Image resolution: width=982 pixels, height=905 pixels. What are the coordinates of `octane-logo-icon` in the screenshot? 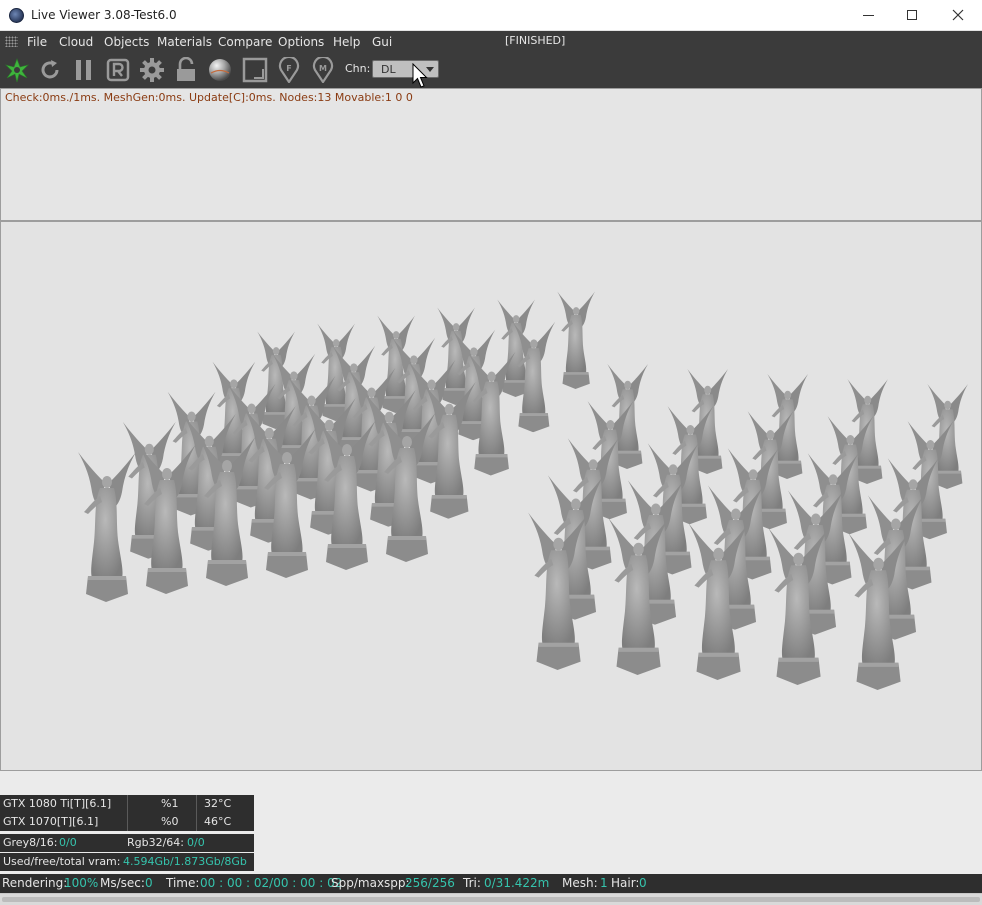 It's located at (17, 70).